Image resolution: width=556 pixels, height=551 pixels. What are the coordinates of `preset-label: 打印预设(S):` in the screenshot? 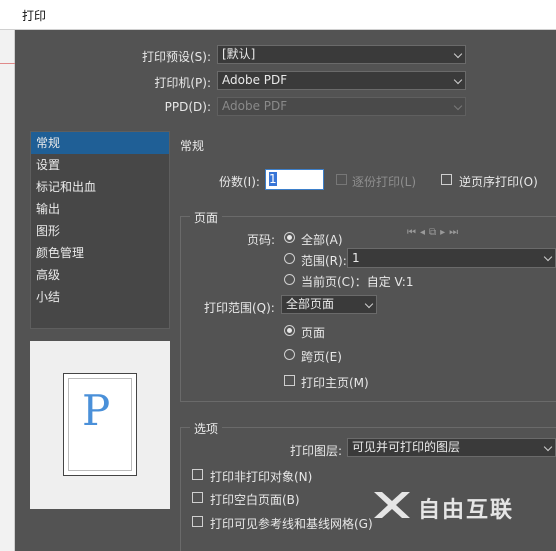 It's located at (176, 57).